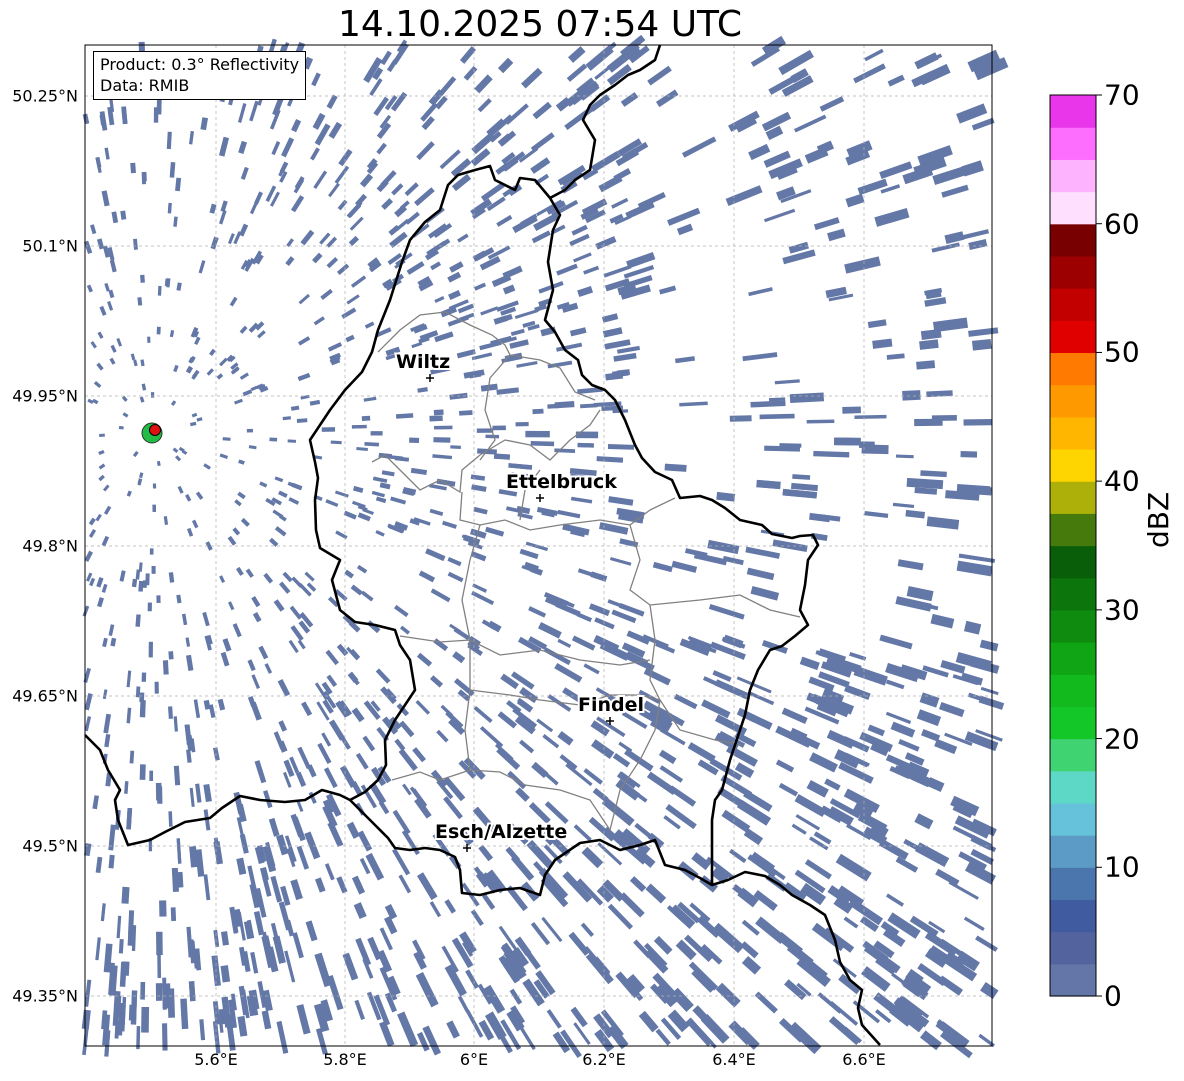 This screenshot has height=1081, width=1184. What do you see at coordinates (1122, 224) in the screenshot?
I see `colorbar-tick-label: 60` at bounding box center [1122, 224].